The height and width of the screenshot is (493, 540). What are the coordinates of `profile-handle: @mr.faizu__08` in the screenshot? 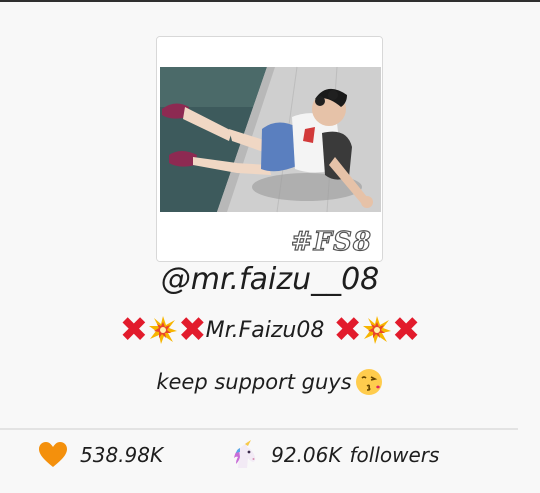 It's located at (270, 279).